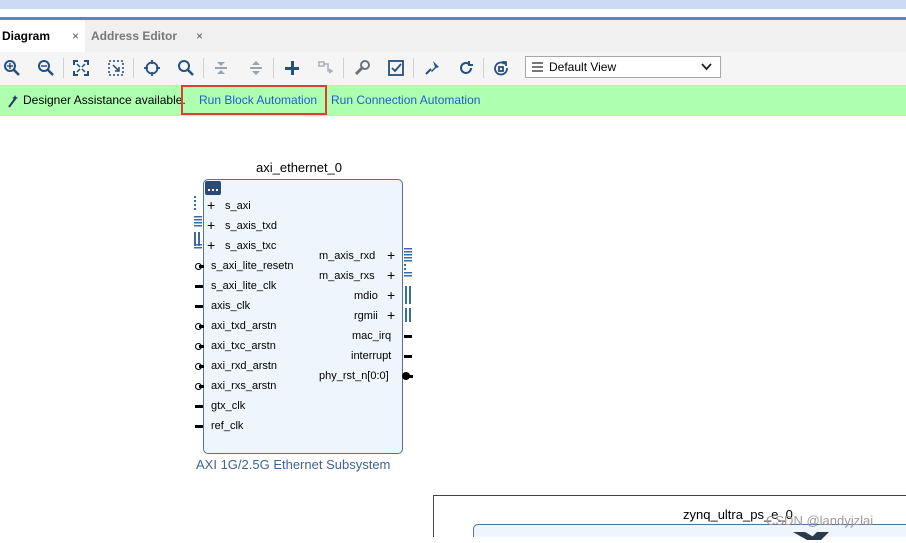 The width and height of the screenshot is (906, 543). I want to click on expand-icon, so click(256, 68).